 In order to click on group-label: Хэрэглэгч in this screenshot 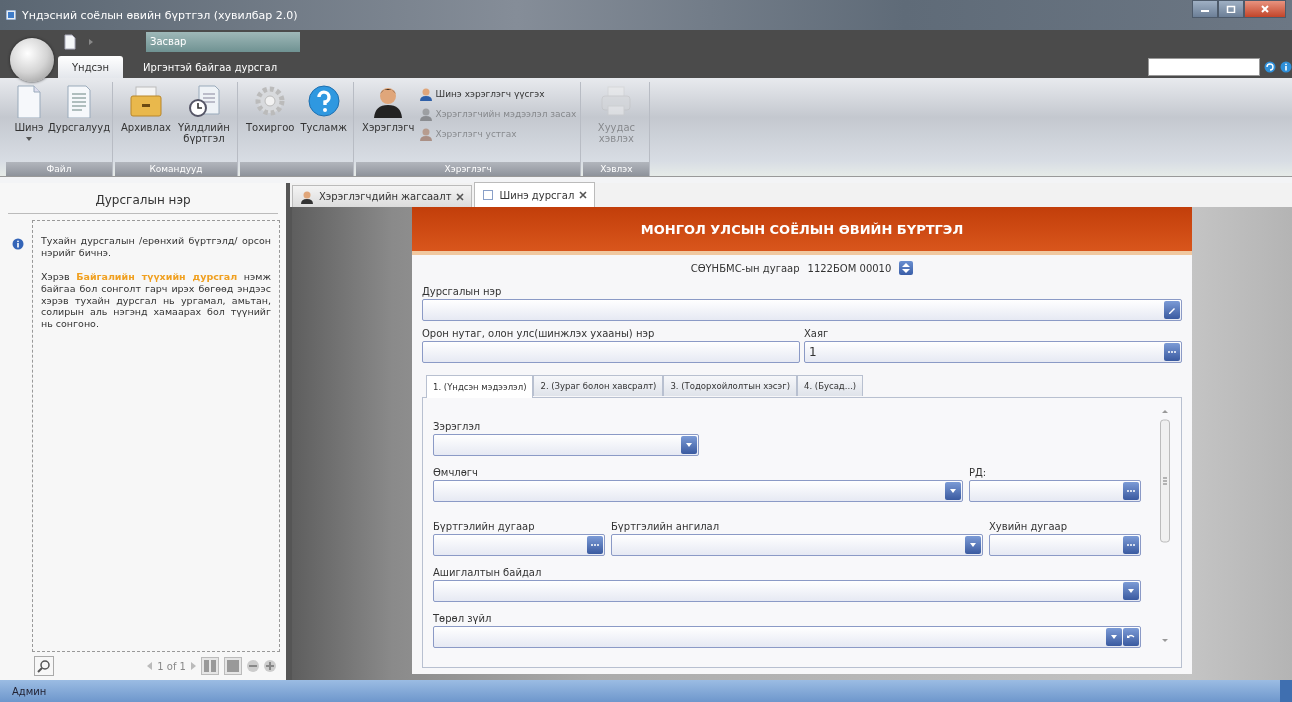, I will do `click(468, 169)`.